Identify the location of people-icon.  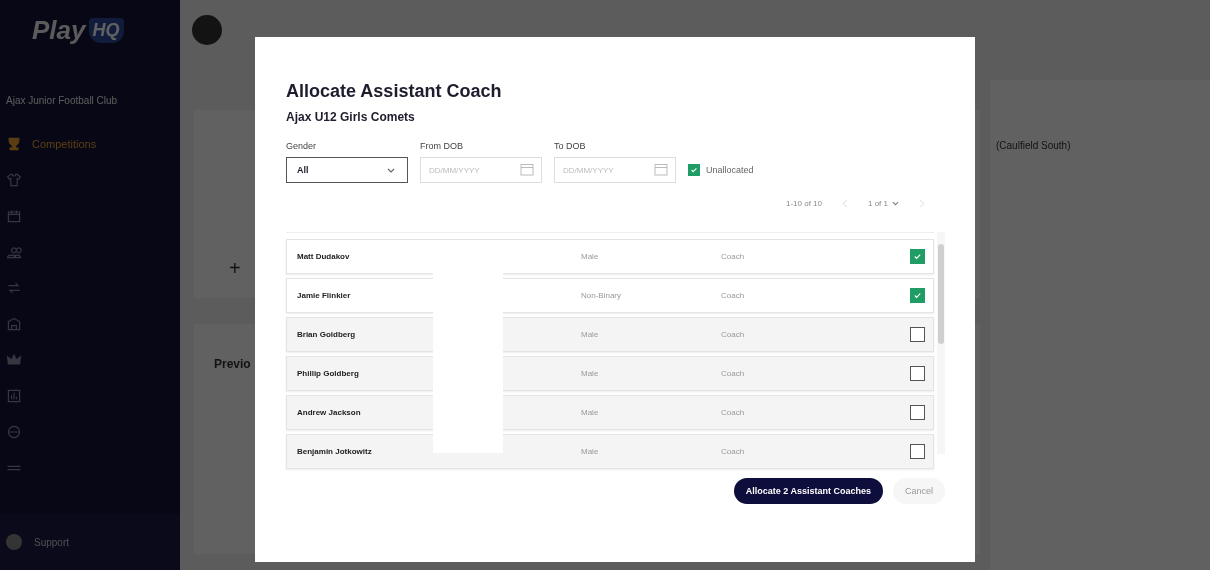
(14, 252).